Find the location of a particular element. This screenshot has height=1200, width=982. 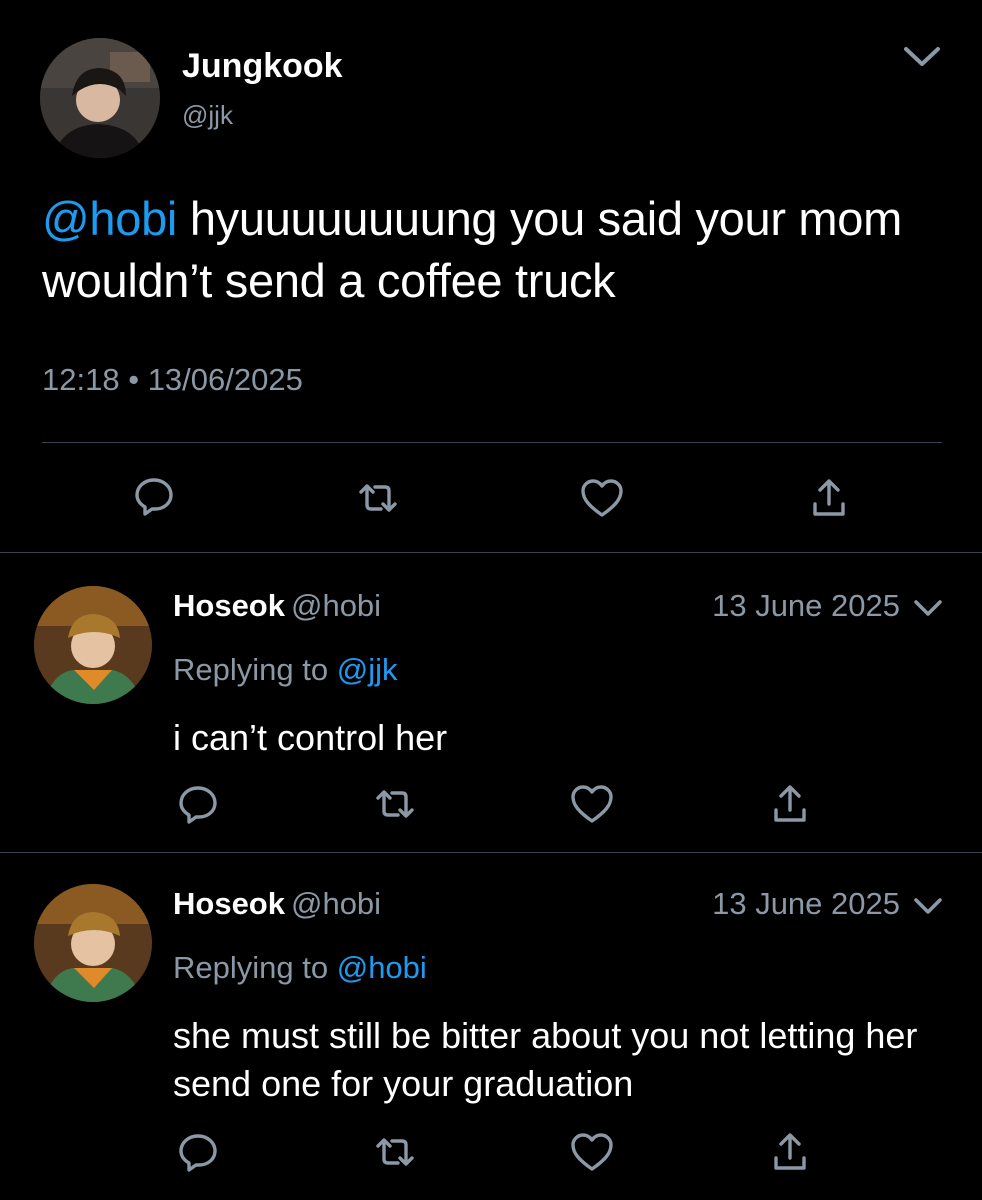

replying-to-line: Replying to @jjk is located at coordinates (285, 670).